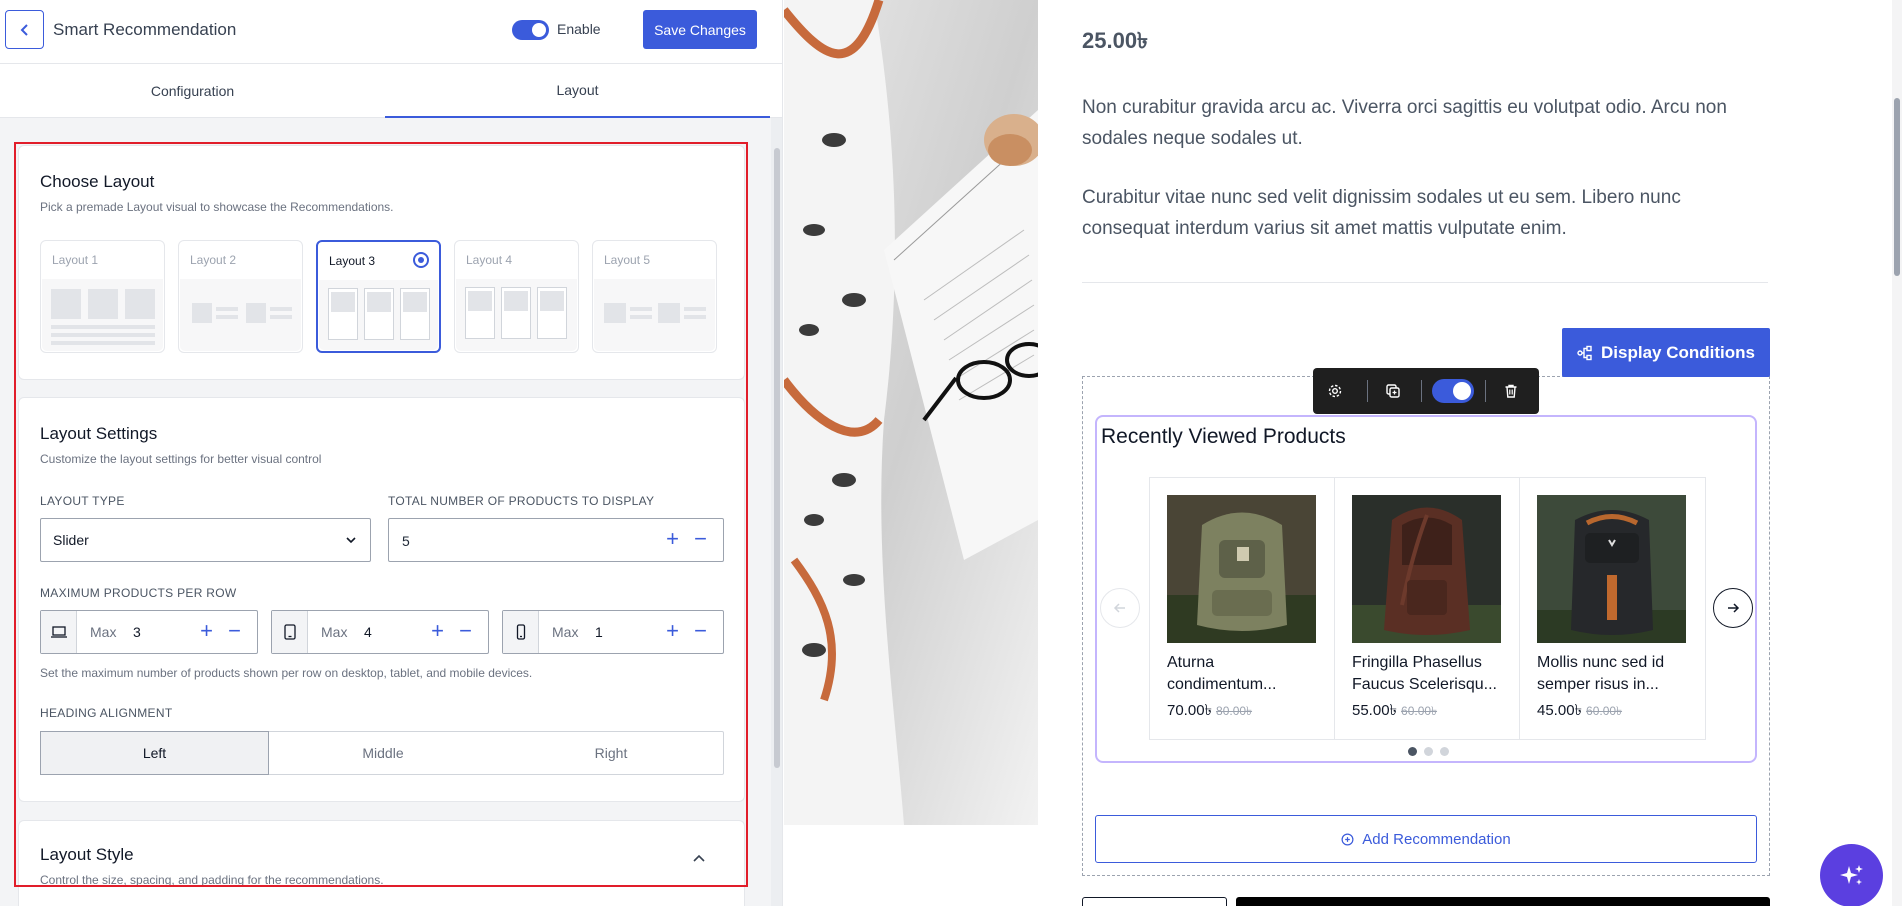 This screenshot has height=906, width=1902. Describe the element at coordinates (1425, 282) in the screenshot. I see `divider` at that location.